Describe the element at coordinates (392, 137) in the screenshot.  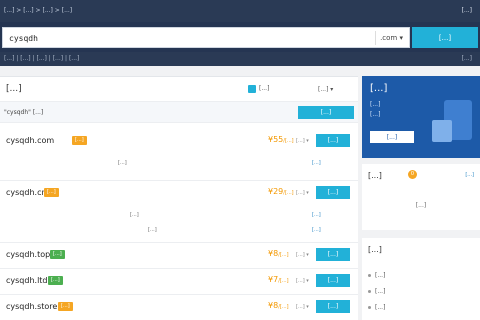
I see `promo-button: [...]` at that location.